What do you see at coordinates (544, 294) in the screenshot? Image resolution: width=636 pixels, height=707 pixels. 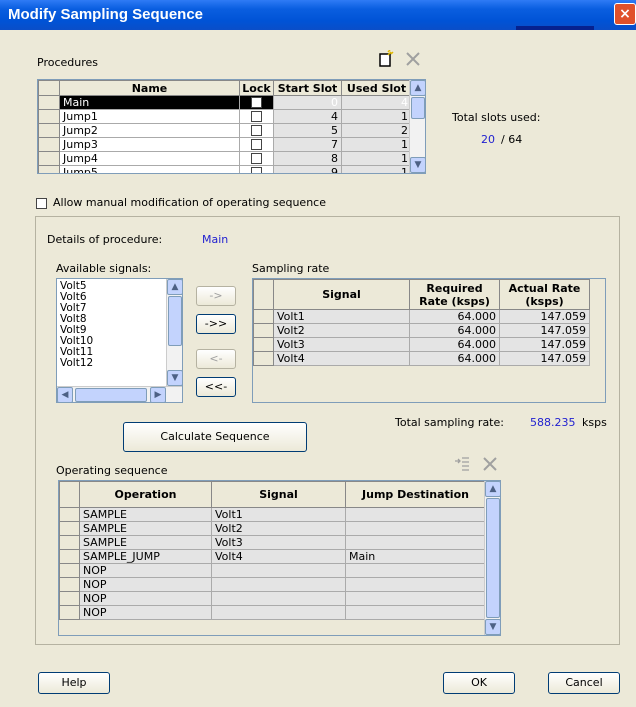 I see `col-actual-rate: Actual Rate (ksps)` at bounding box center [544, 294].